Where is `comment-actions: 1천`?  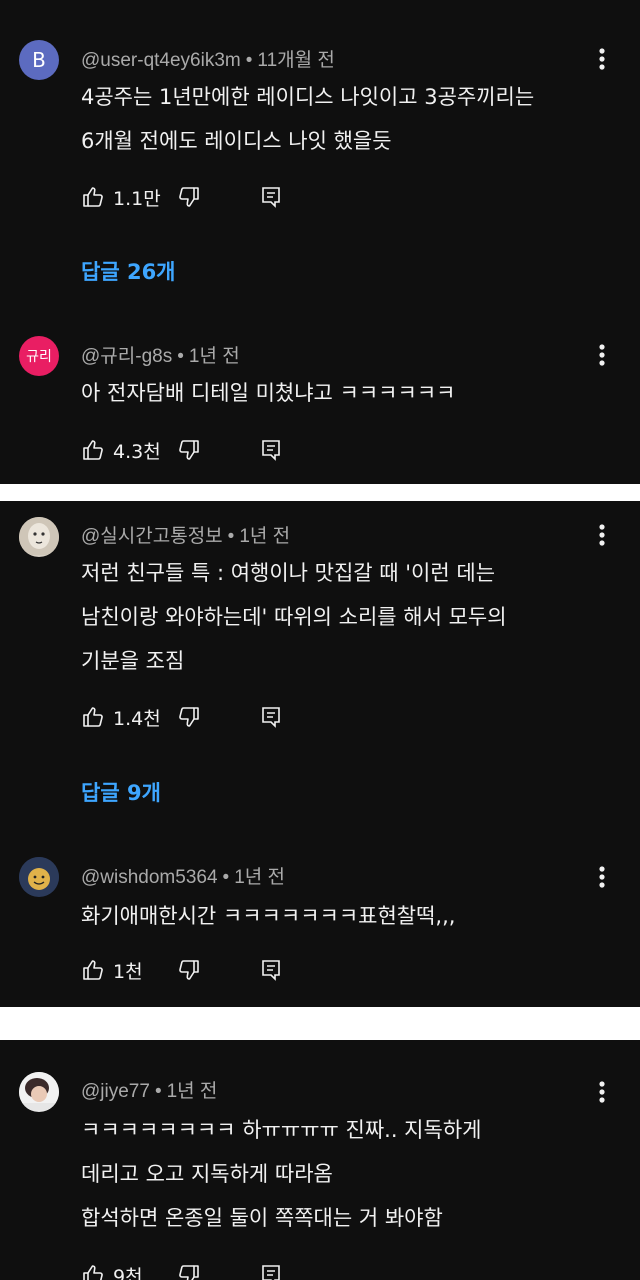
comment-actions: 1천 is located at coordinates (182, 970).